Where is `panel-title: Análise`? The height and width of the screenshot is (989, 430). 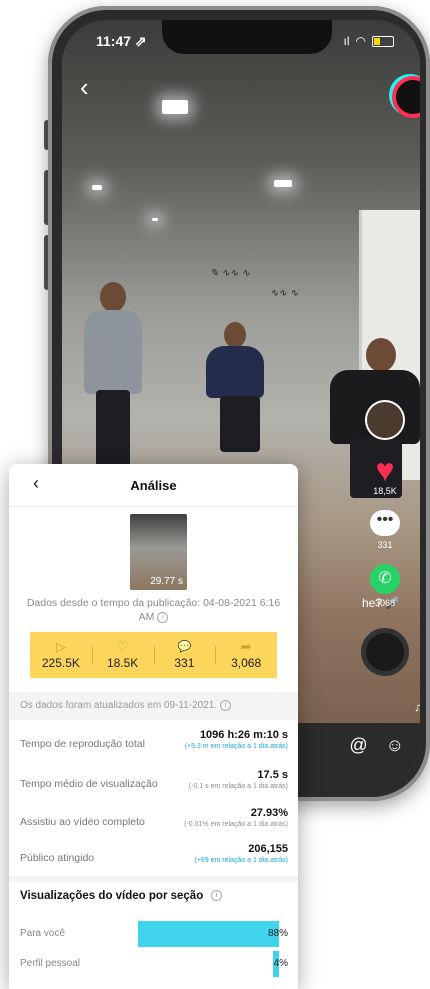
panel-title: Análise is located at coordinates (153, 485).